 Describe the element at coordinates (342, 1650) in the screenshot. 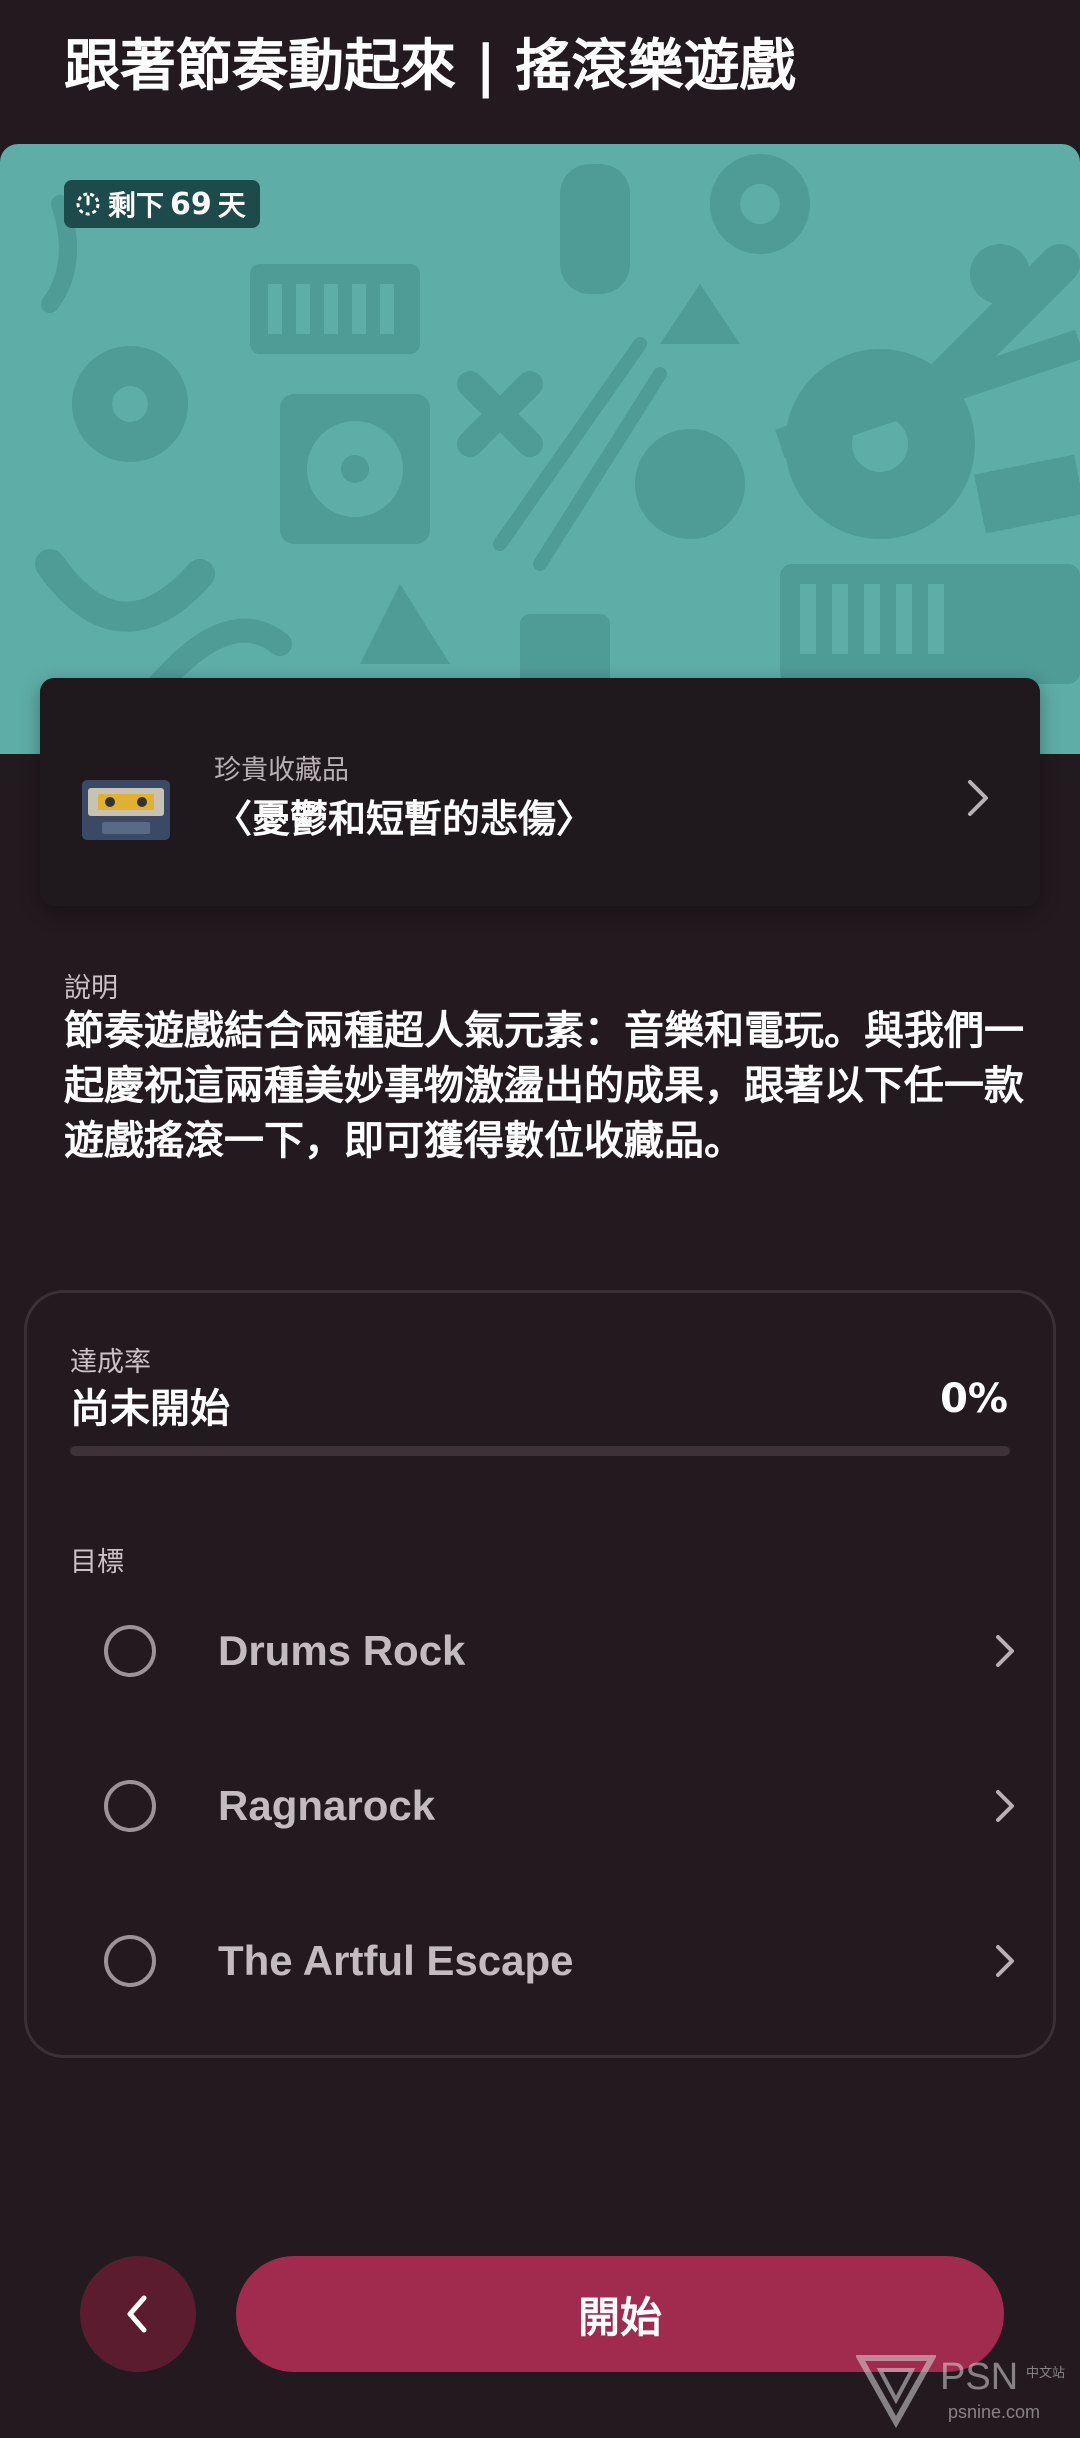

I see `goal-name: Drums Rock` at that location.